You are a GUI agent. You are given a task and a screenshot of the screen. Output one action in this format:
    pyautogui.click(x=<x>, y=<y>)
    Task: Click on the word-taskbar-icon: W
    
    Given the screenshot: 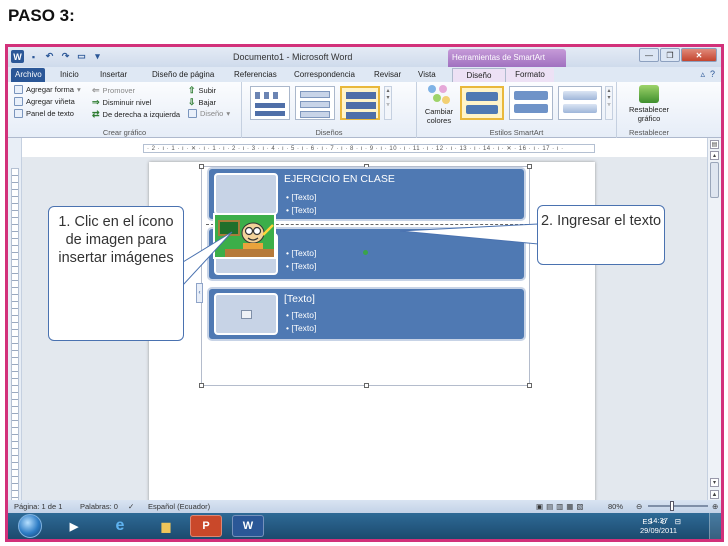 What is the action you would take?
    pyautogui.click(x=248, y=526)
    